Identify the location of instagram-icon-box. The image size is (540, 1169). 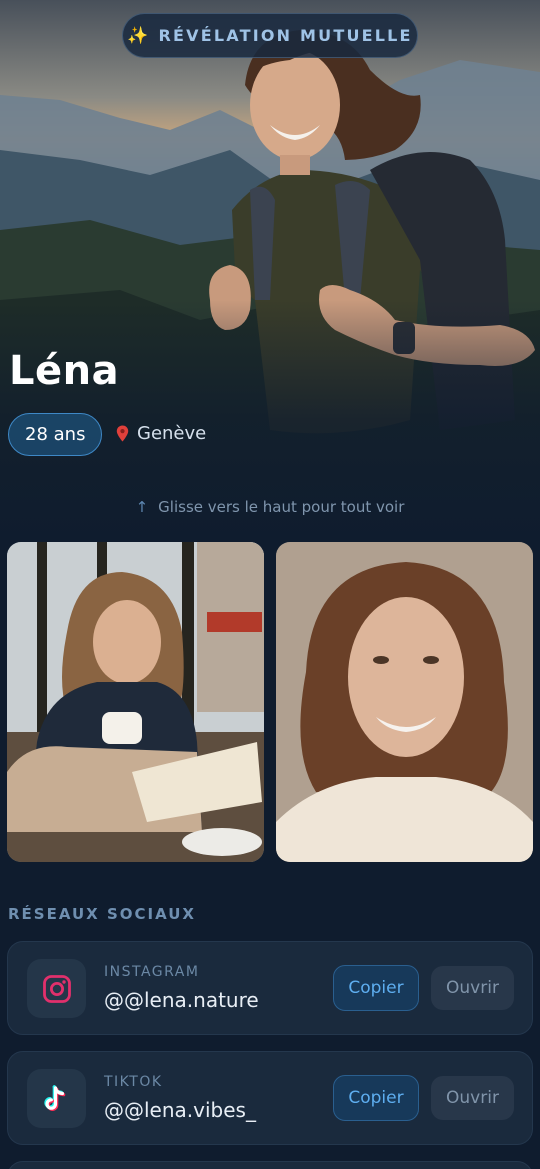
(56, 988).